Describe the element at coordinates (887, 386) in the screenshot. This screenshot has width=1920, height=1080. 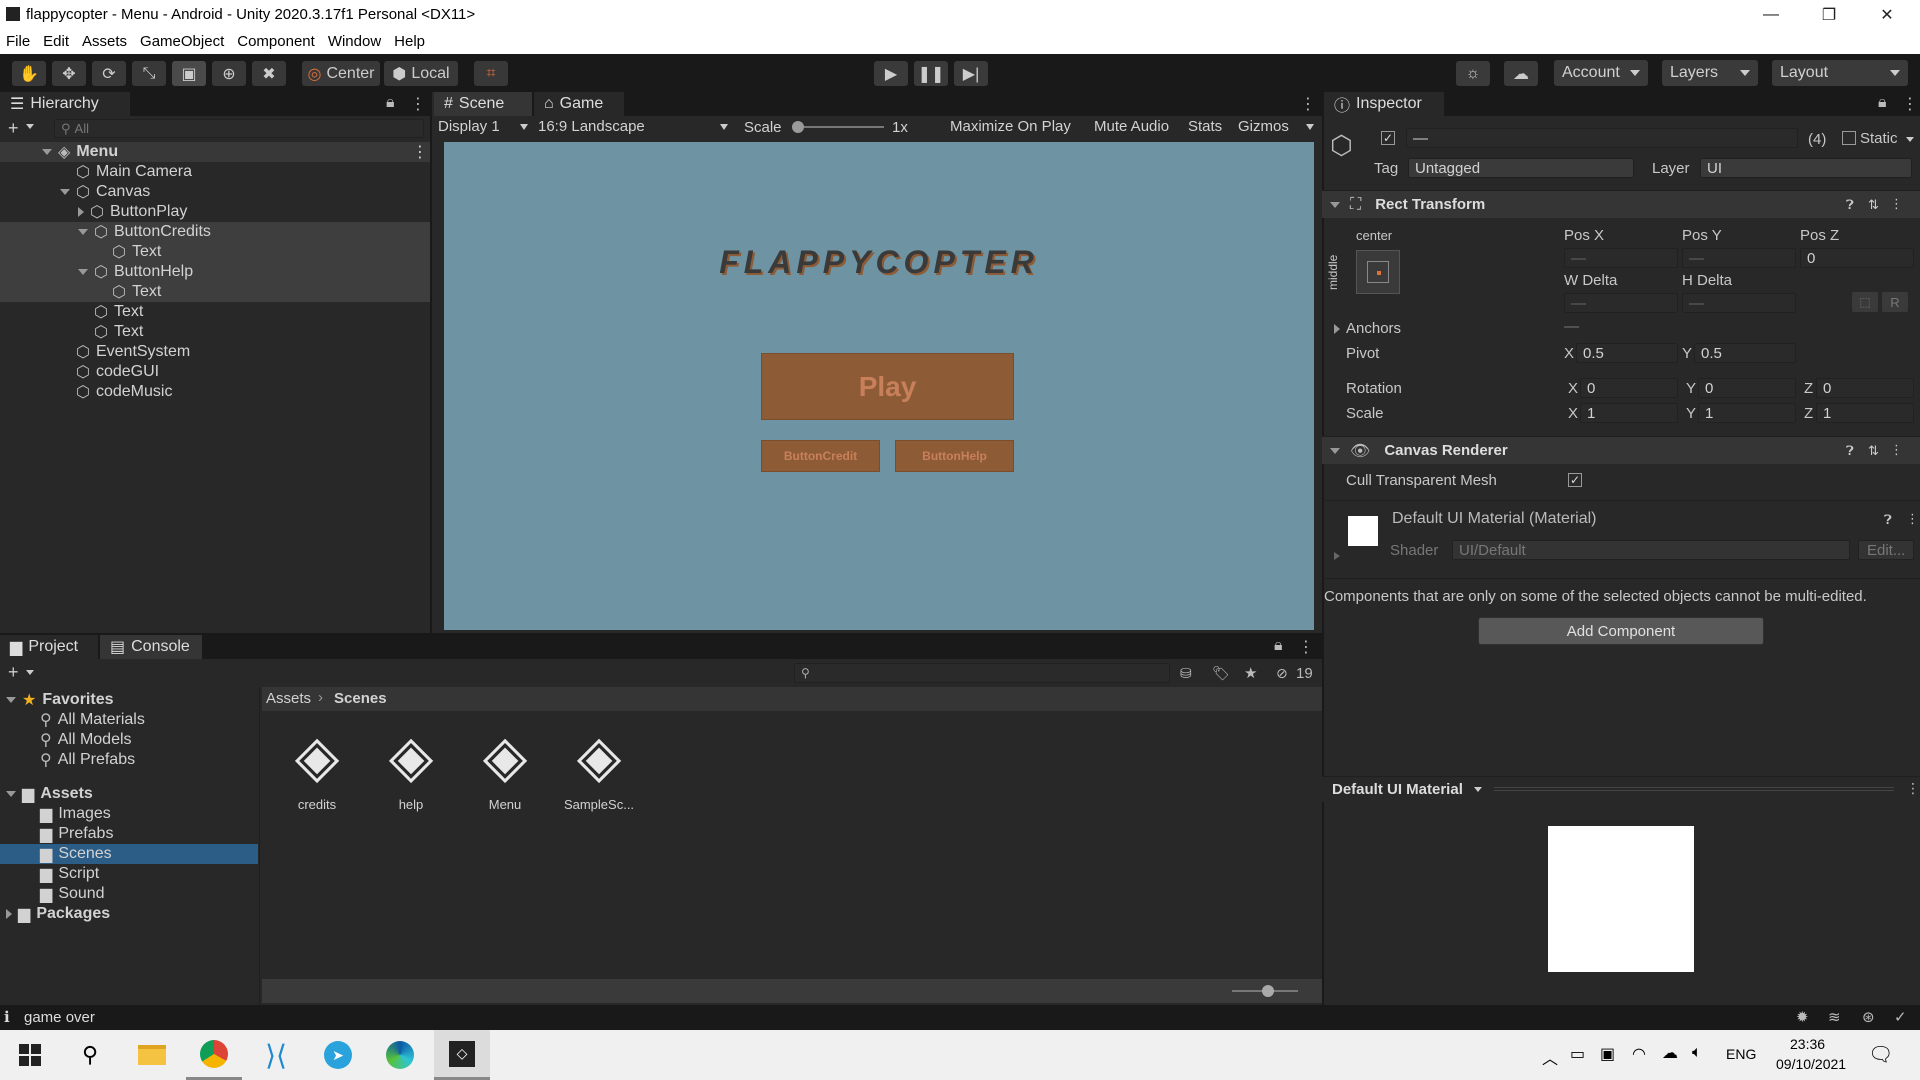
I see `play-game-button: Play` at that location.